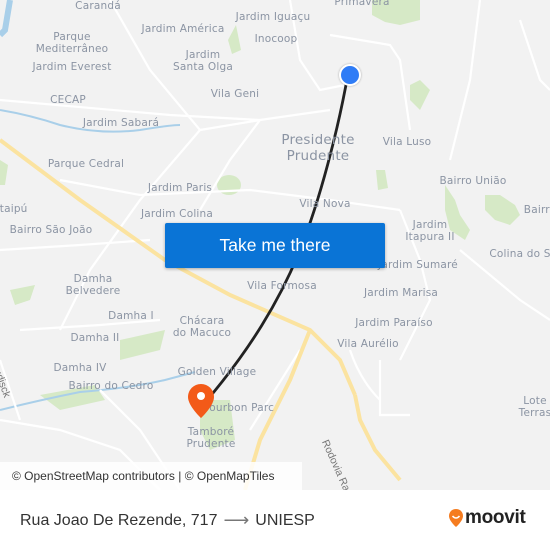  I want to click on neighborhood-label: Vila Luso, so click(407, 142).